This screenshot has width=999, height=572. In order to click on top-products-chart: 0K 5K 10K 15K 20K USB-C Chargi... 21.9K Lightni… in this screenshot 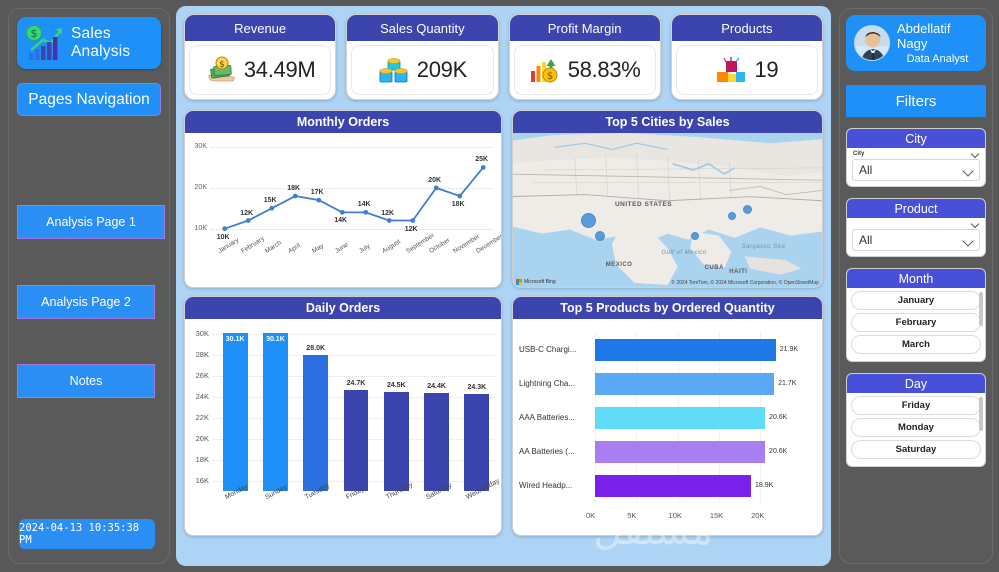, I will do `click(667, 427)`.